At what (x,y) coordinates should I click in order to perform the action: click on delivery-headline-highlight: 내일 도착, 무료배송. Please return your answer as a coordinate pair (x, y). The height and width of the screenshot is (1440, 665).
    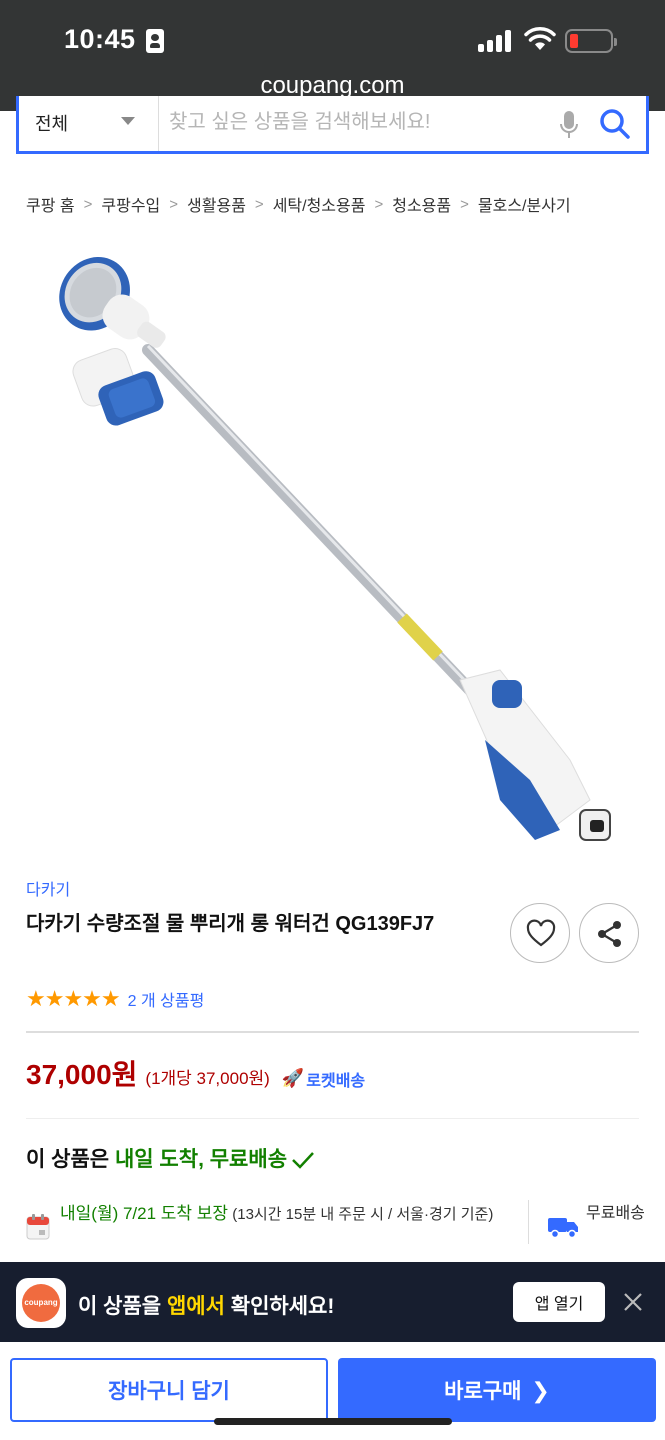
    Looking at the image, I should click on (201, 1159).